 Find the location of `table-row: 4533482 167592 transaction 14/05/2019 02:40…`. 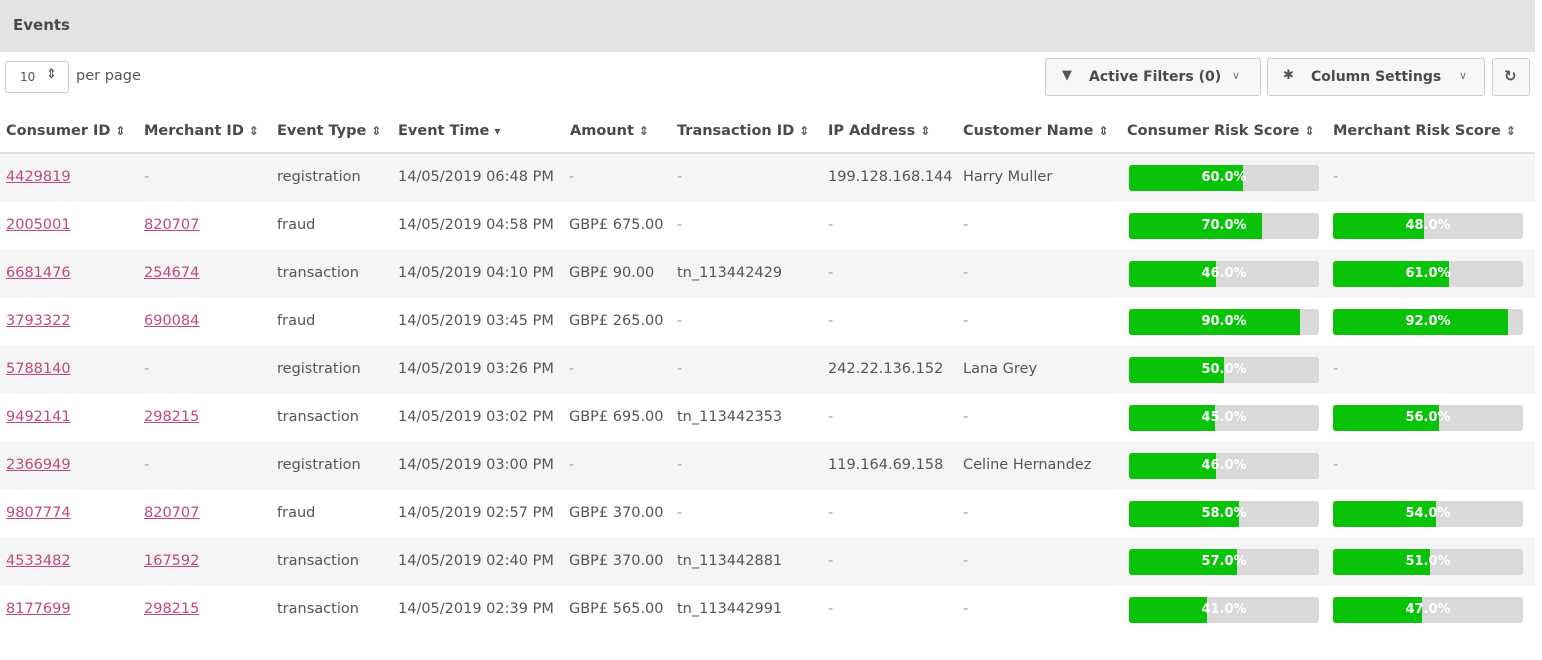

table-row: 4533482 167592 transaction 14/05/2019 02:40… is located at coordinates (767, 562).